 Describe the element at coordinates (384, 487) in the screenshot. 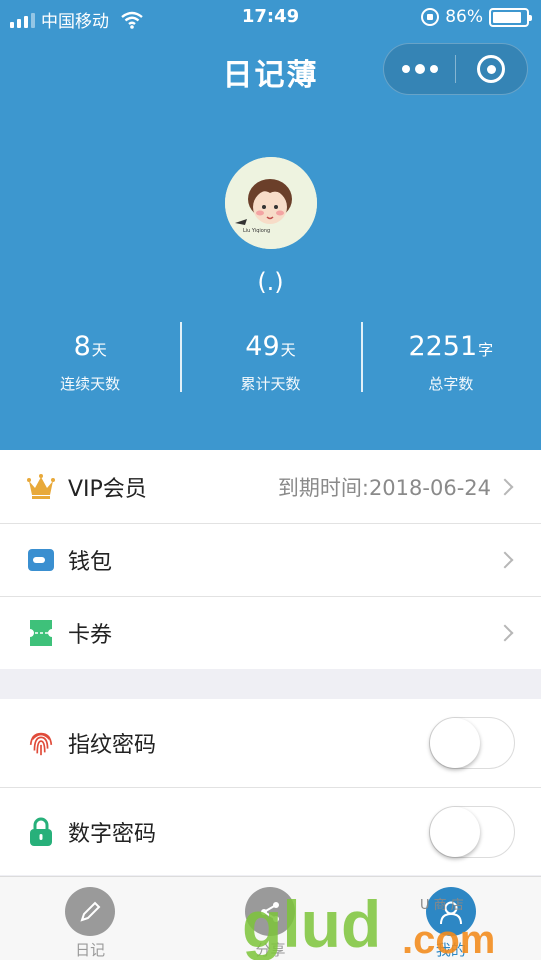

I see `vip-expiry: 到期时间:2018-06-24` at that location.